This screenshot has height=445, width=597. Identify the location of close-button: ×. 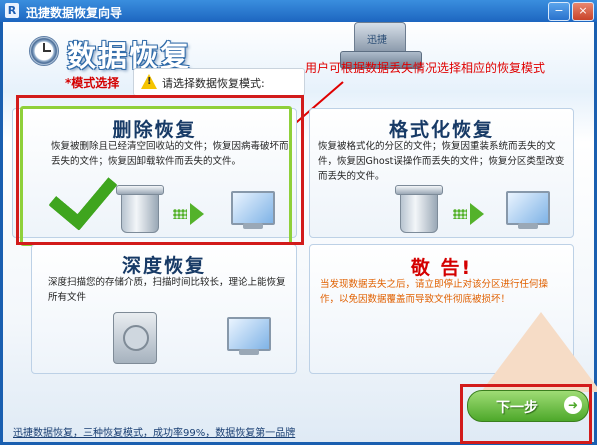
(583, 11).